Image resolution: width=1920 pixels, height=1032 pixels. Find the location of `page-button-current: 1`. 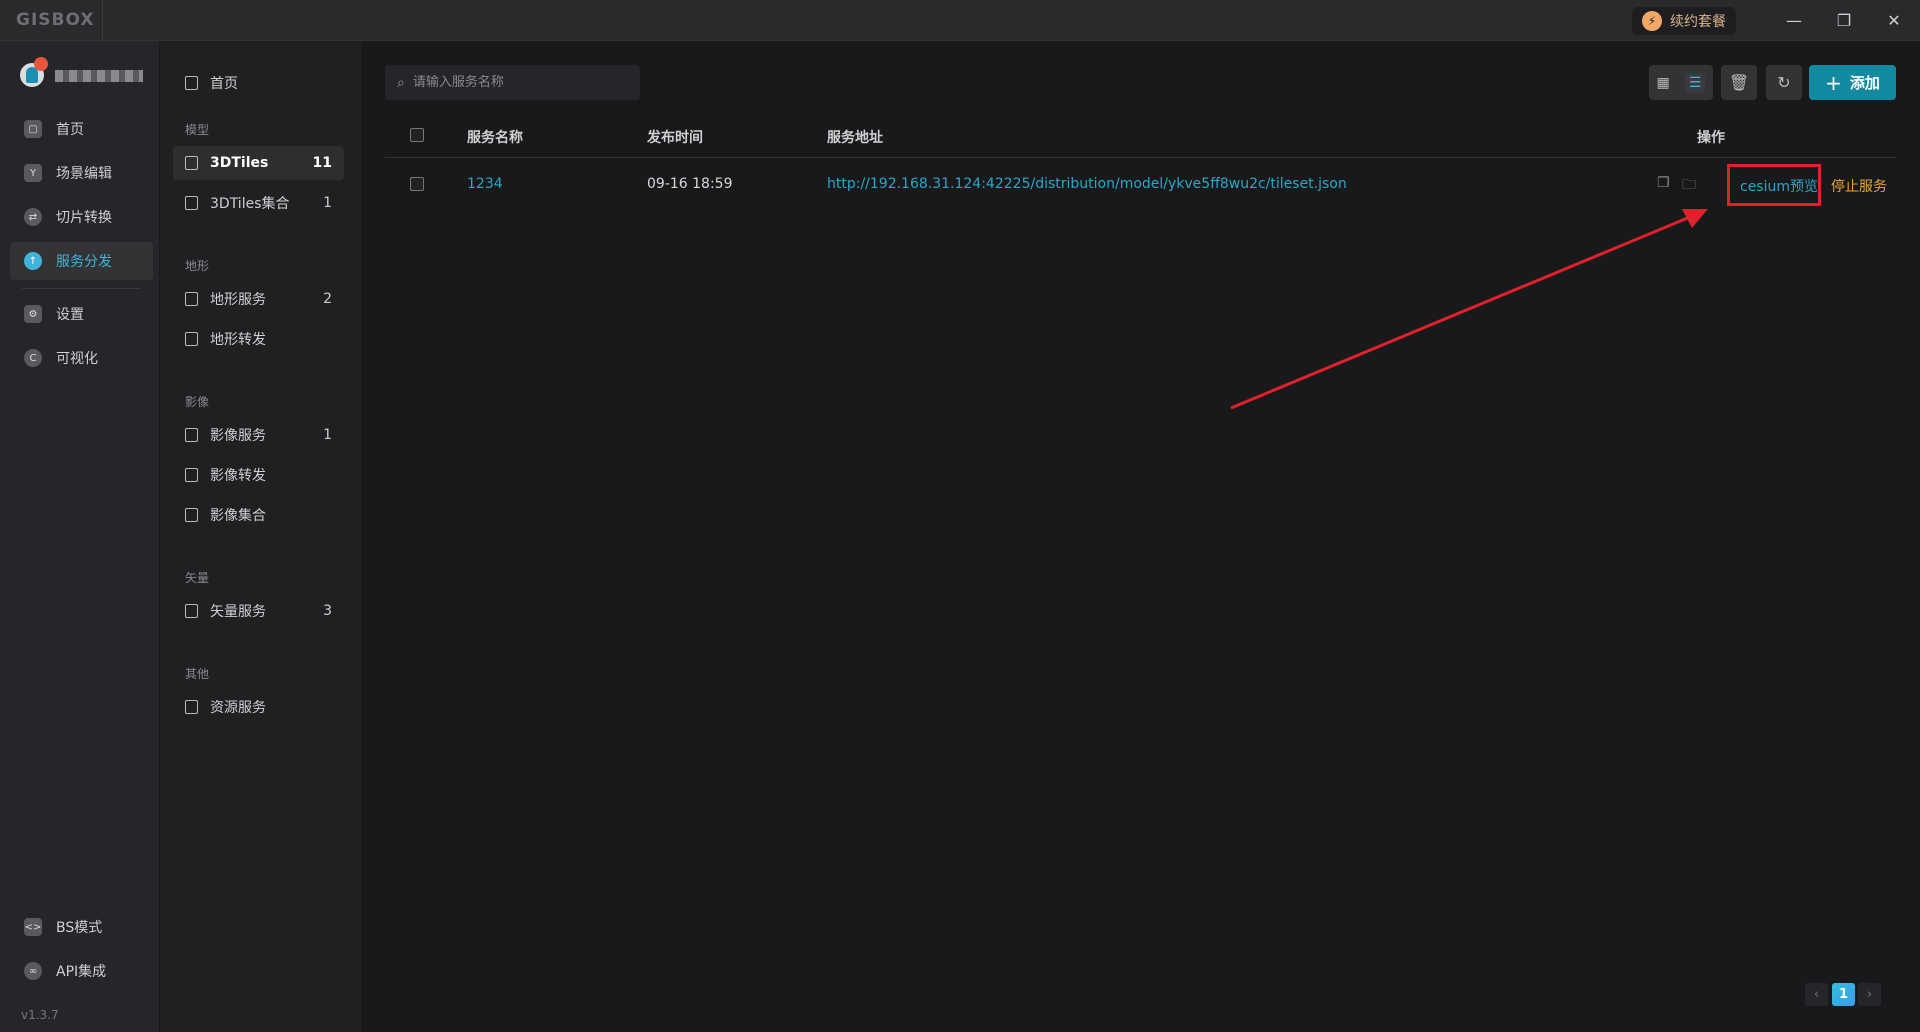

page-button-current: 1 is located at coordinates (1843, 994).